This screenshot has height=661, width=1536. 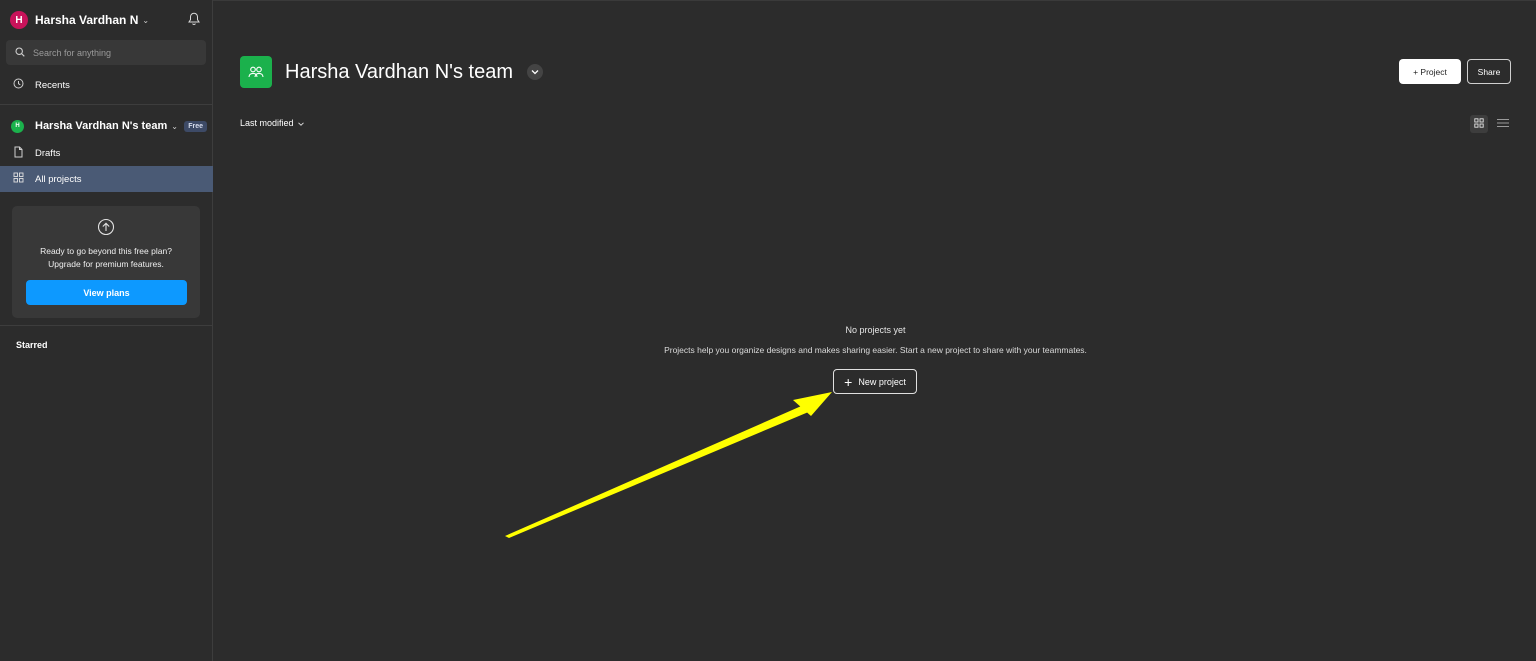 I want to click on user-name: Harsha Vardhan N, so click(x=87, y=20).